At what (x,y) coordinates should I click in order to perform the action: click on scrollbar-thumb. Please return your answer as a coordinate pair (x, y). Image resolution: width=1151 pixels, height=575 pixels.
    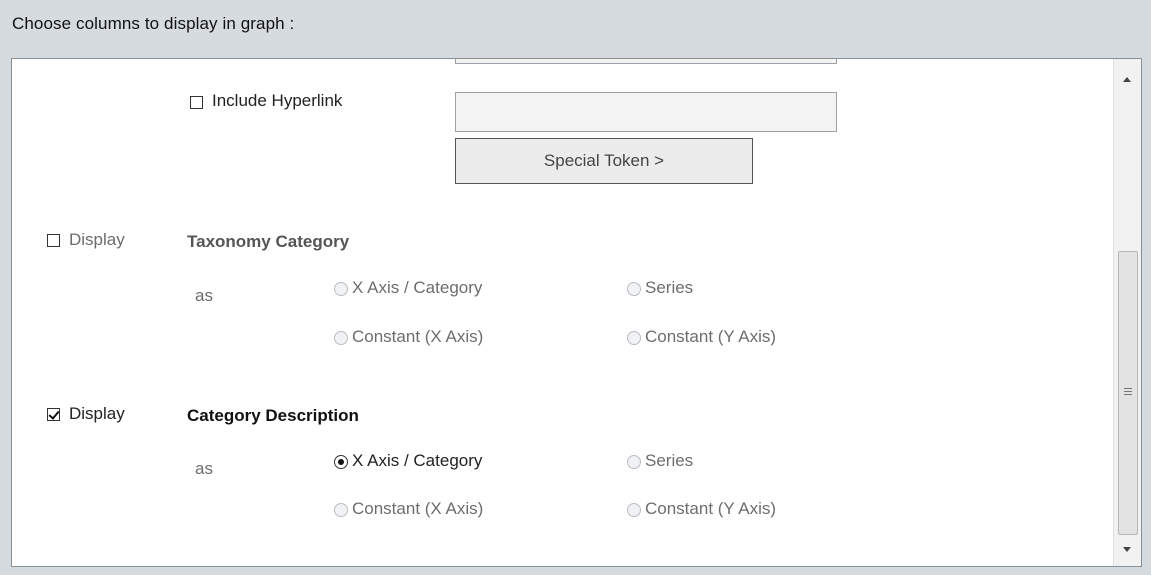
    Looking at the image, I should click on (1128, 393).